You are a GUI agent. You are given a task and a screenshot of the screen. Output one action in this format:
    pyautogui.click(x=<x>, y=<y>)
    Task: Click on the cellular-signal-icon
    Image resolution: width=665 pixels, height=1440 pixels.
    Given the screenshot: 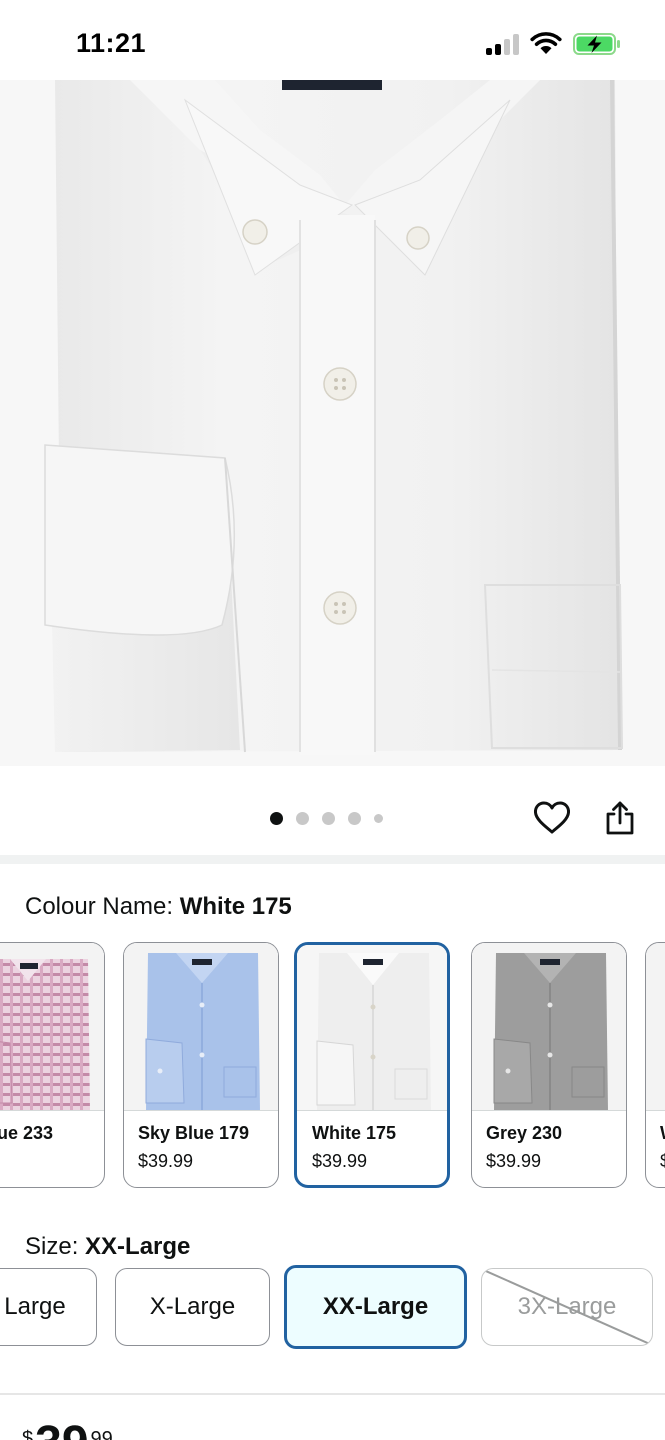 What is the action you would take?
    pyautogui.click(x=503, y=44)
    